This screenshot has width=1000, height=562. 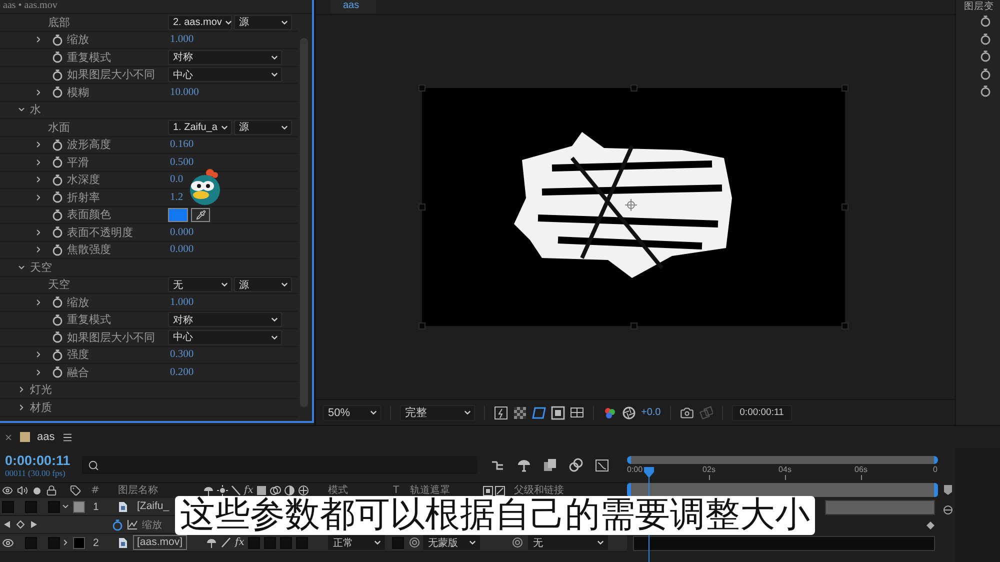 What do you see at coordinates (182, 372) in the screenshot?
I see `property-value: 0.200` at bounding box center [182, 372].